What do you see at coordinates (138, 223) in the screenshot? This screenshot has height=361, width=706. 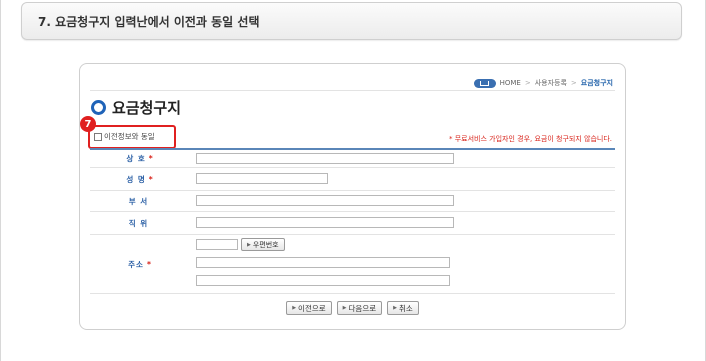 I see `position-label: 직 위` at bounding box center [138, 223].